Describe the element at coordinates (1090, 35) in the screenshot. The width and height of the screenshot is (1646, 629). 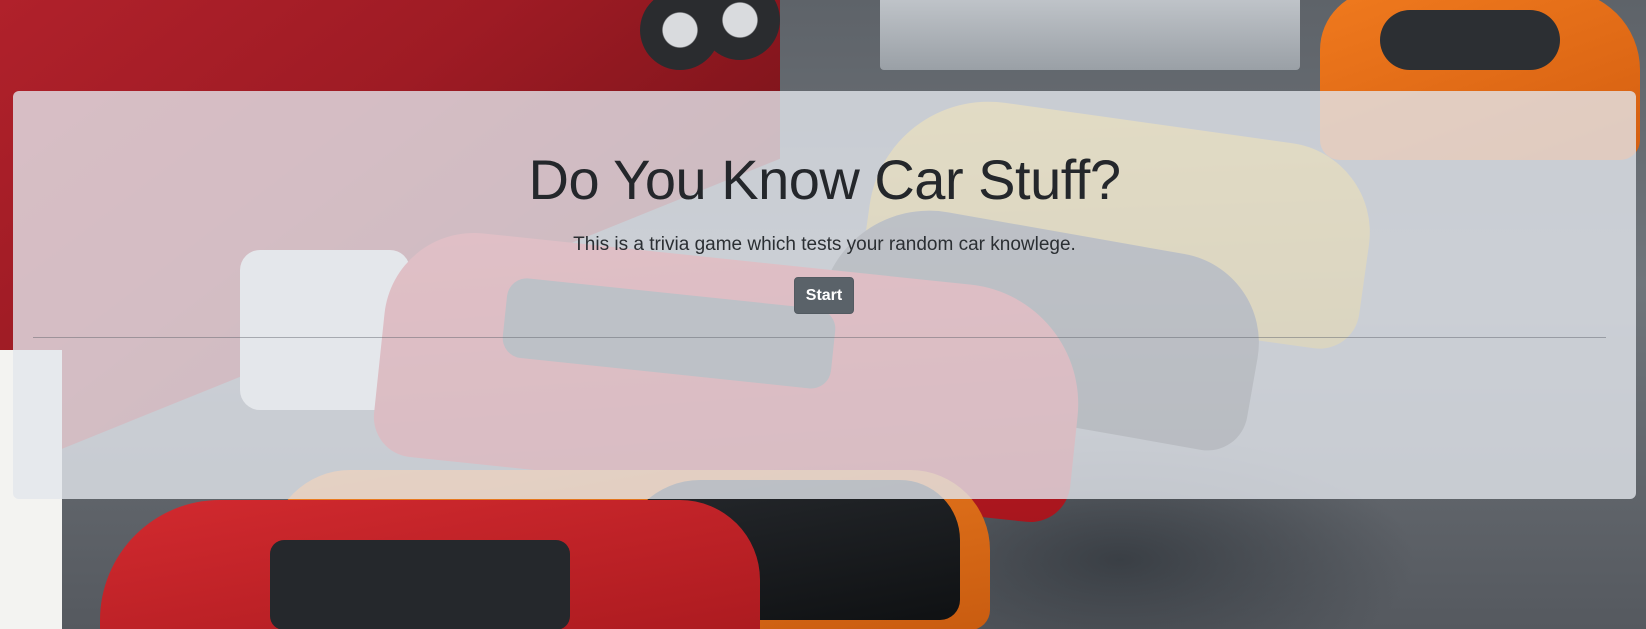
I see `silver-trailer-shape` at that location.